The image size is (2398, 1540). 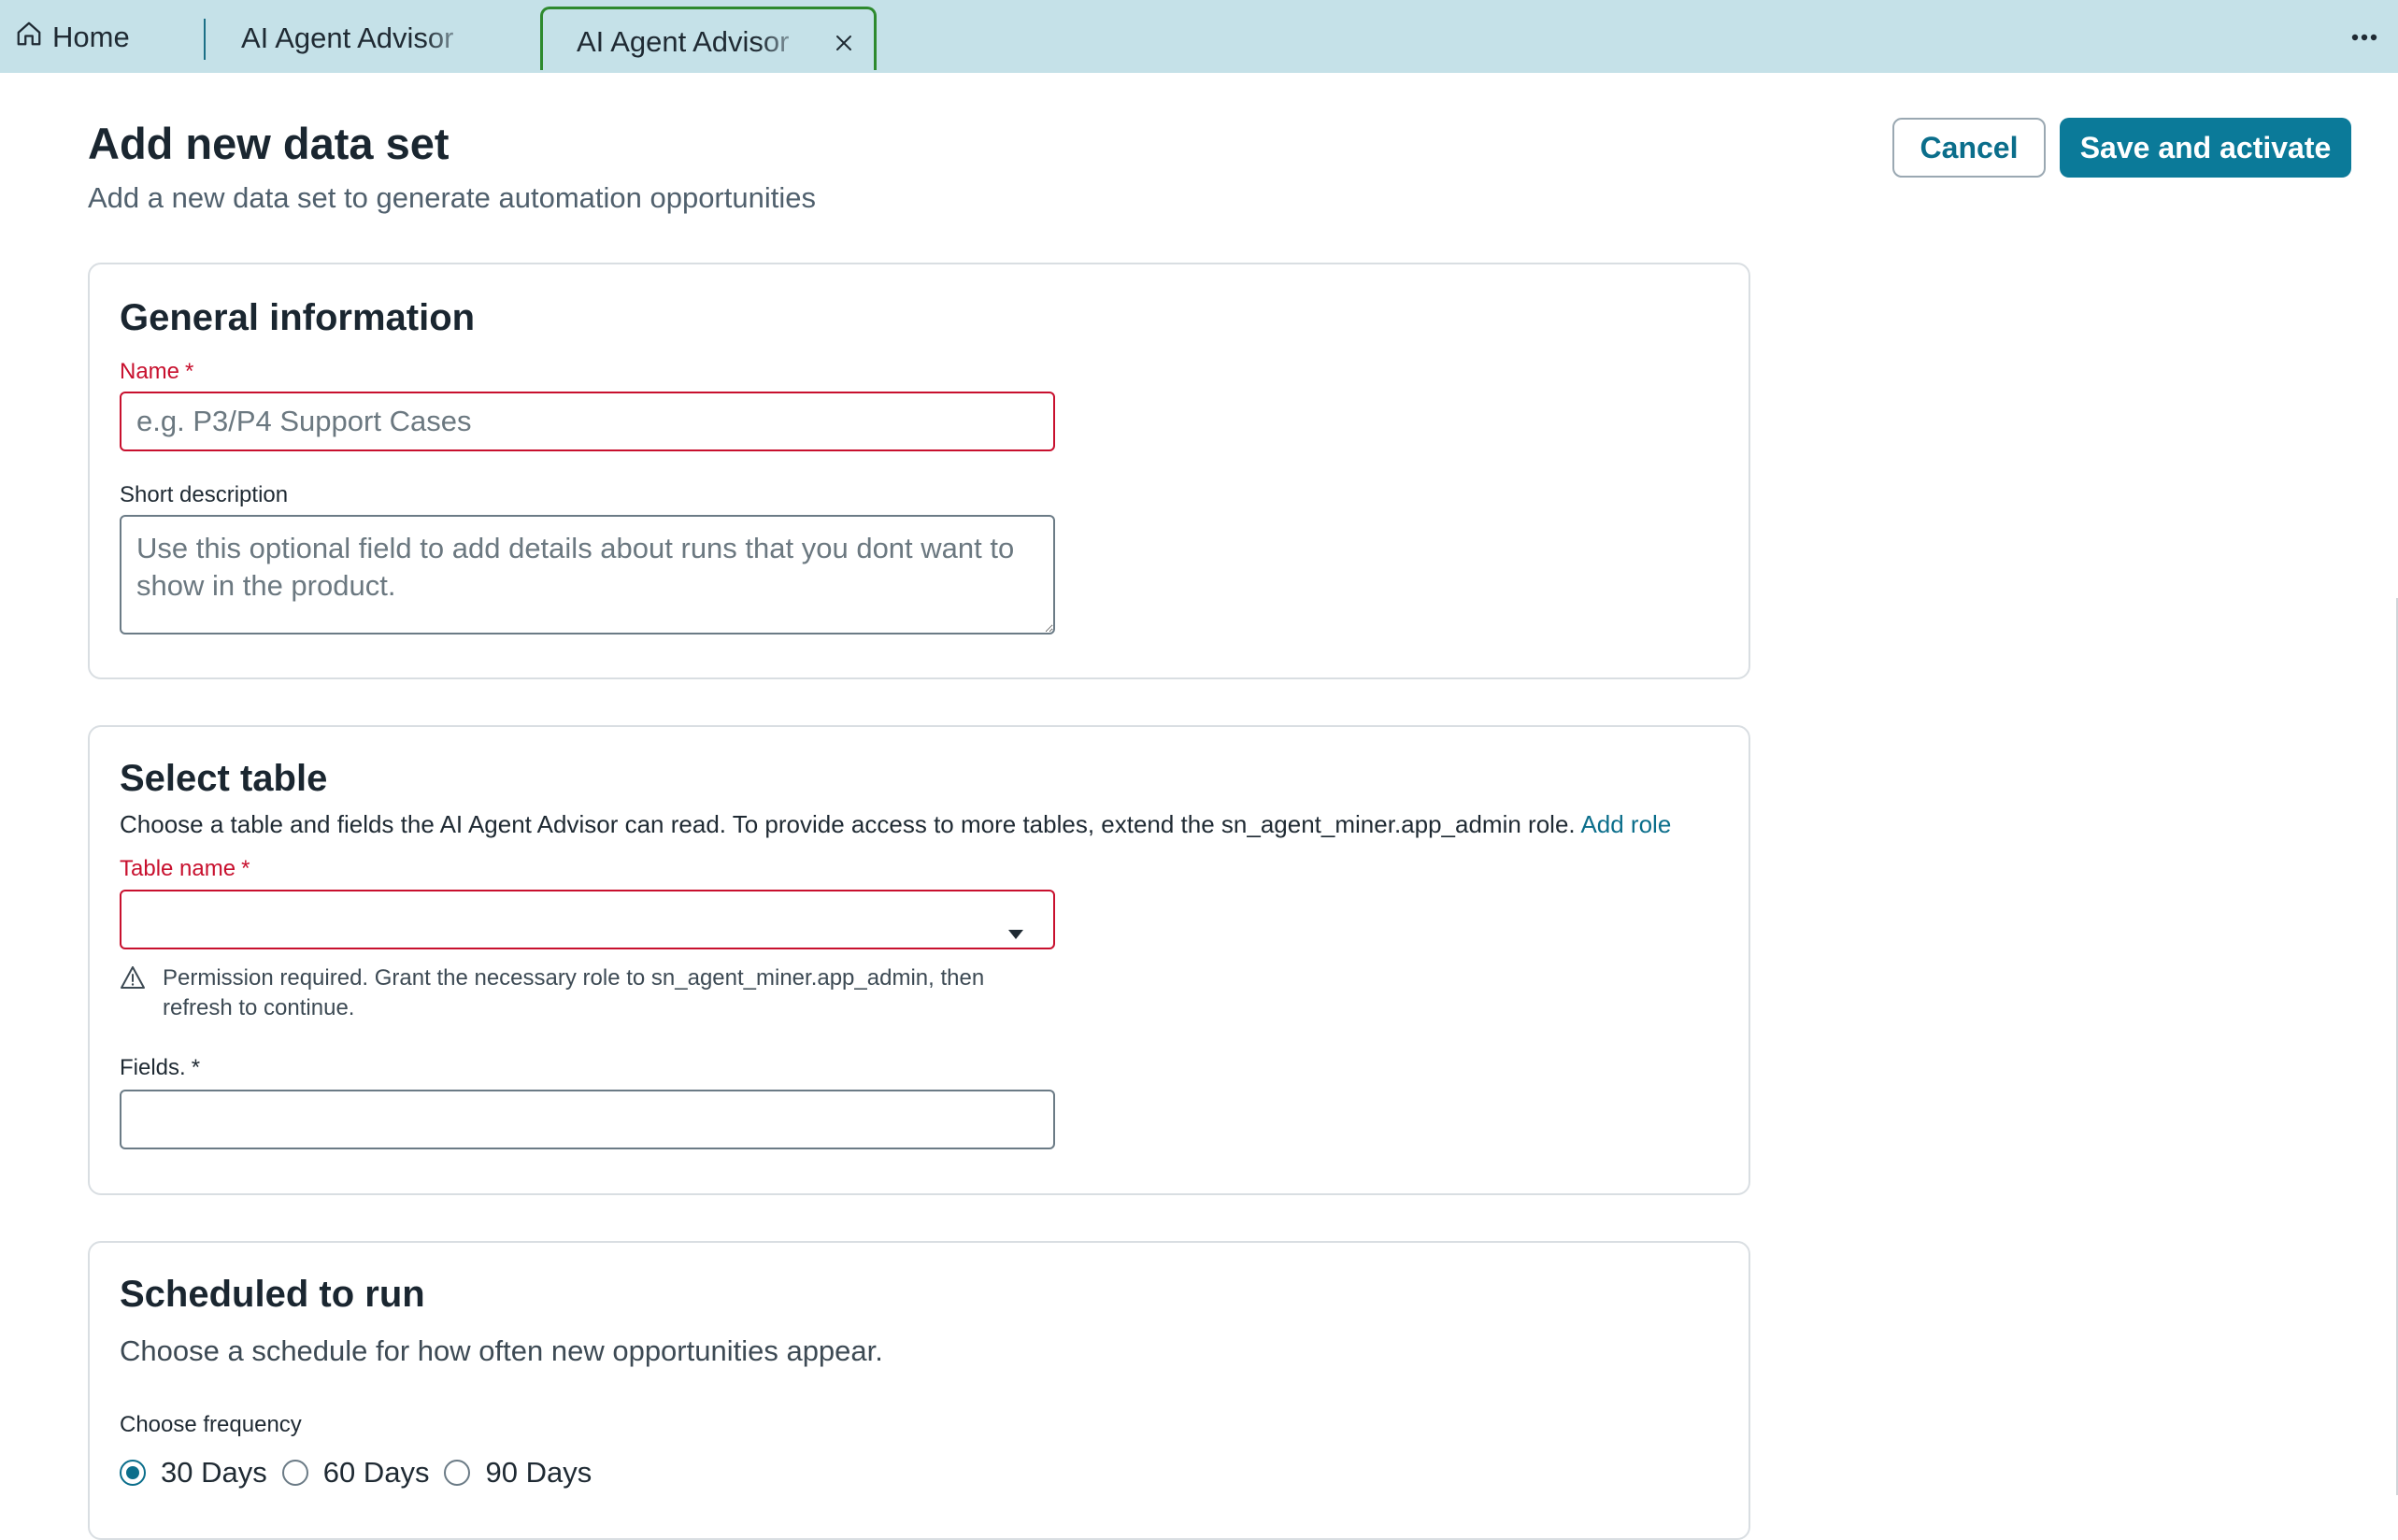 I want to click on close-icon, so click(x=844, y=43).